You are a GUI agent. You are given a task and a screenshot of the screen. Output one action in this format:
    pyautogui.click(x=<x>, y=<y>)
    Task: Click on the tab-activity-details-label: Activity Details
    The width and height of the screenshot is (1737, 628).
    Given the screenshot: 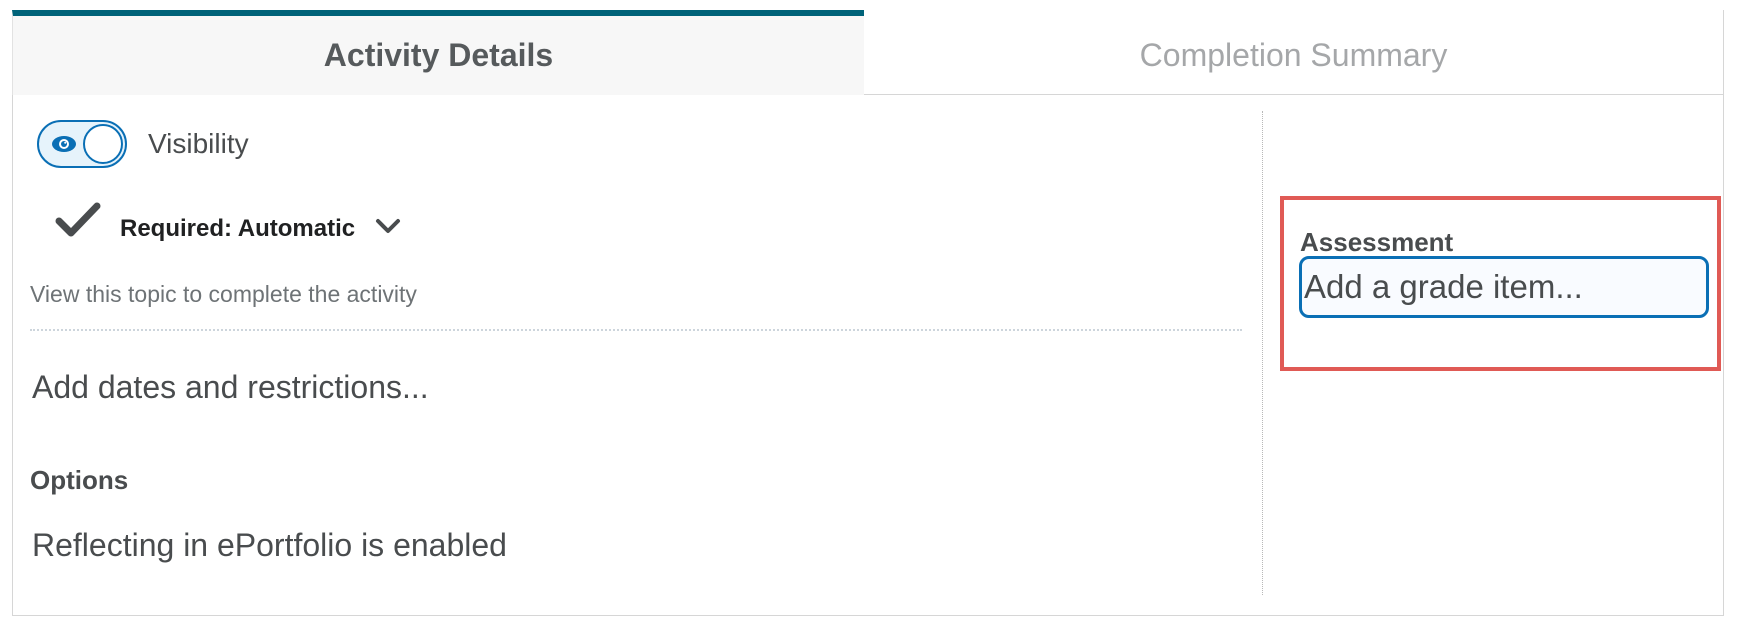 What is the action you would take?
    pyautogui.click(x=438, y=55)
    